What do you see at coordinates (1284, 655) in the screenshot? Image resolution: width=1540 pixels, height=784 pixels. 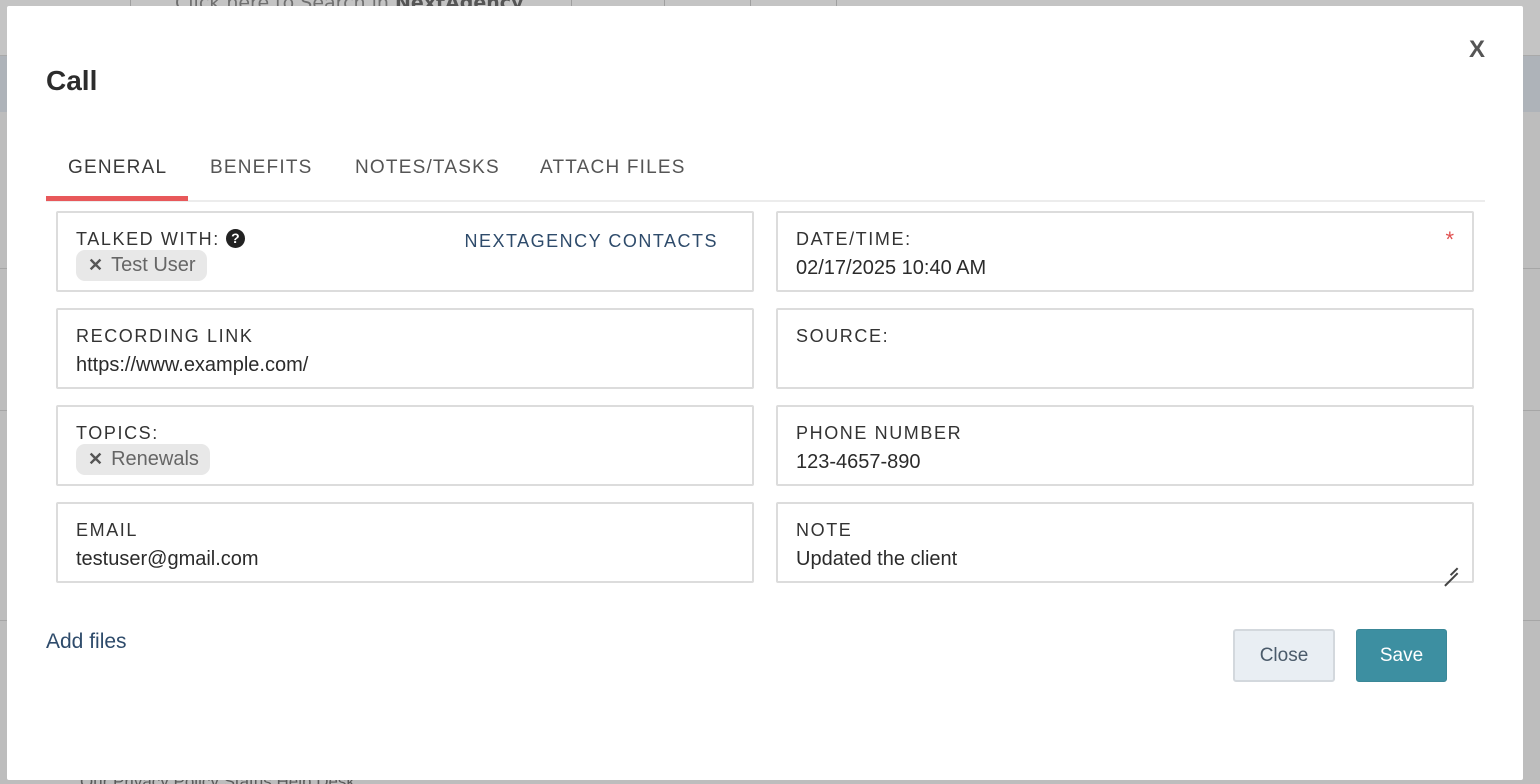 I see `close-button: Close` at bounding box center [1284, 655].